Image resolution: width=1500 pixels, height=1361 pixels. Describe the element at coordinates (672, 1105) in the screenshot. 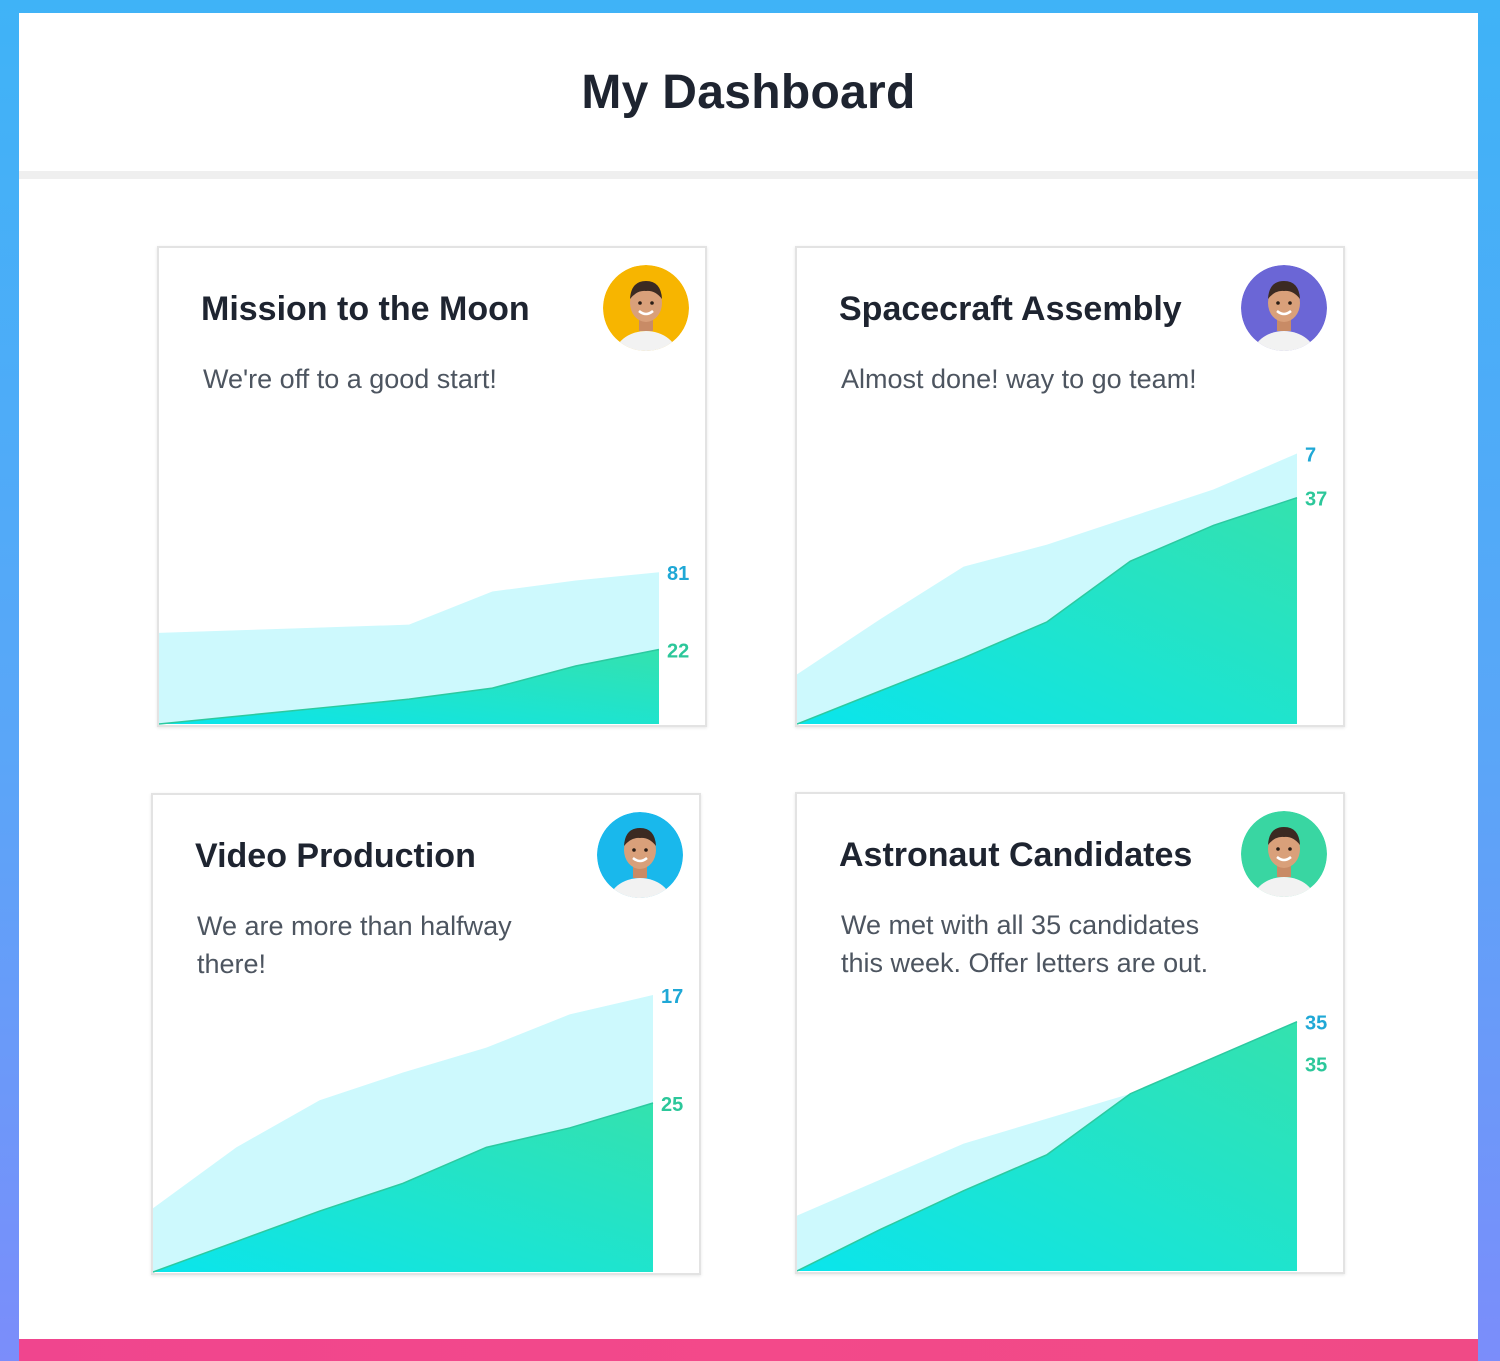

I see `progress-value-label: 25` at that location.